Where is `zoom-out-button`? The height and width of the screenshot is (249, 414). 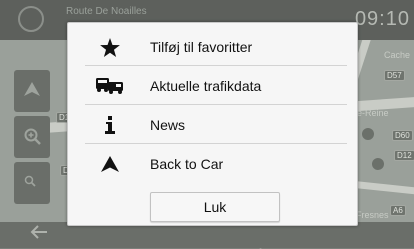
zoom-out-button is located at coordinates (32, 183).